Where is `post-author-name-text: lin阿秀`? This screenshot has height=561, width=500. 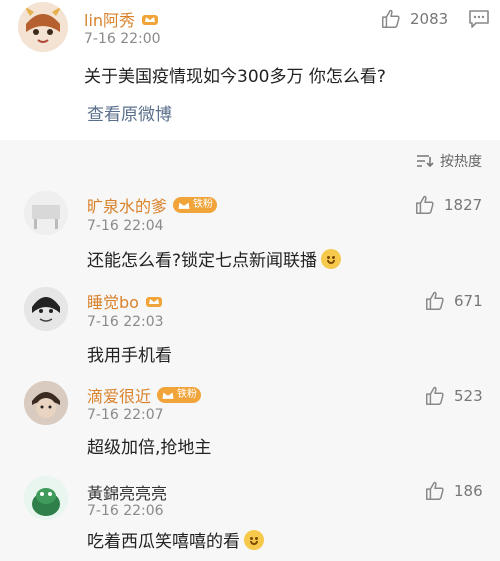
post-author-name-text: lin阿秀 is located at coordinates (110, 20).